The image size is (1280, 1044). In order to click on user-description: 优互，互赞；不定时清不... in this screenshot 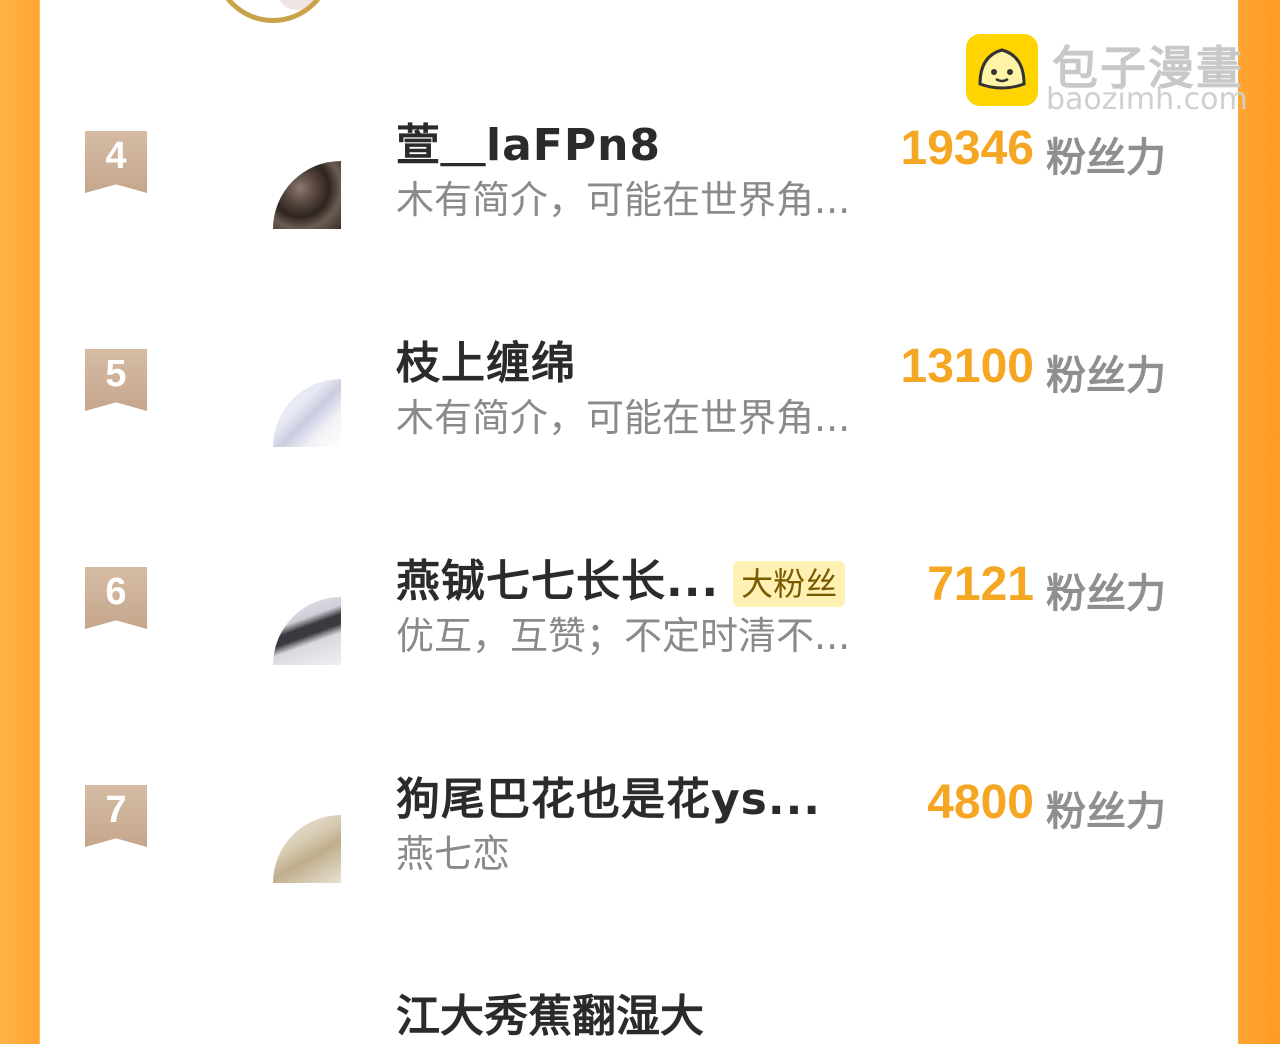, I will do `click(623, 636)`.